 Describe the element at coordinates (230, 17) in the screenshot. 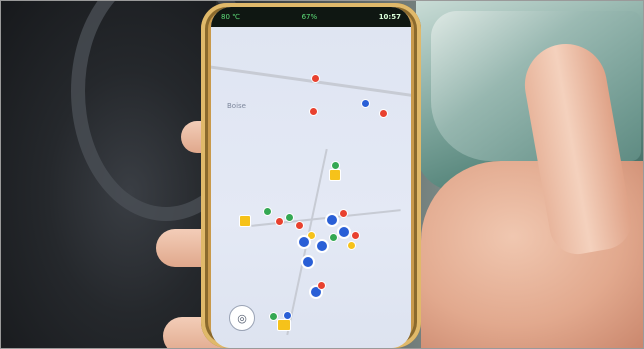

I see `status-left: 80 ℃` at that location.